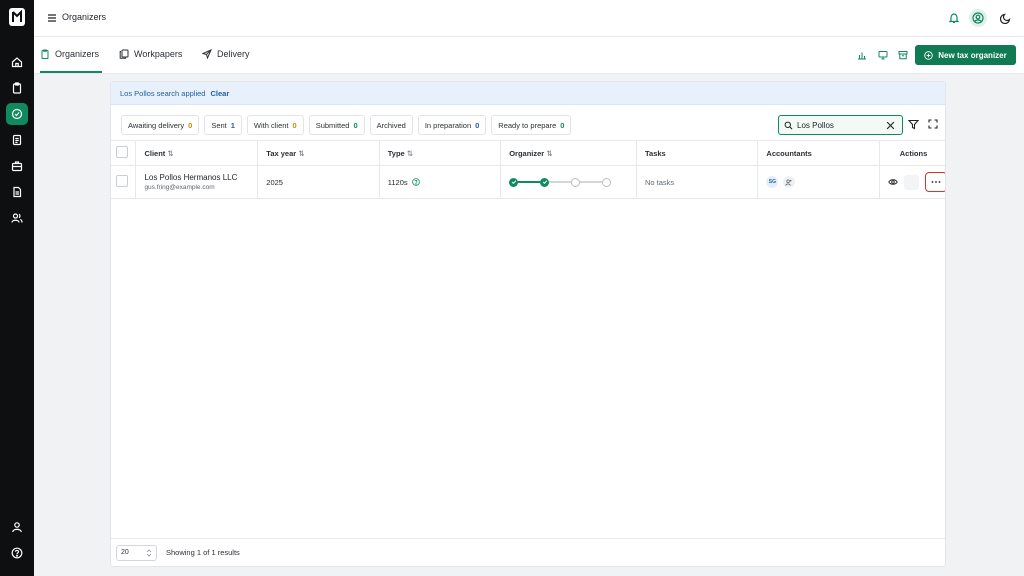 The width and height of the screenshot is (1024, 576). What do you see at coordinates (440, 182) in the screenshot?
I see `type-cell: 1120s` at bounding box center [440, 182].